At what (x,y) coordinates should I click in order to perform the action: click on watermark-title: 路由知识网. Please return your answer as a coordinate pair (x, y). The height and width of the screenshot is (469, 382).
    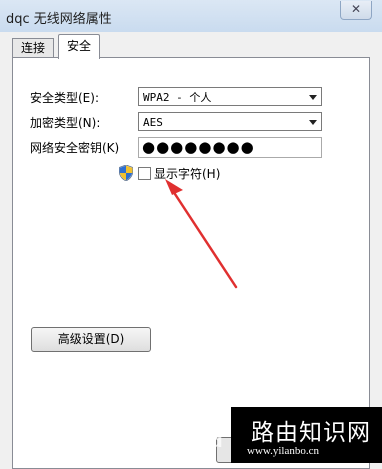
    Looking at the image, I should click on (311, 433).